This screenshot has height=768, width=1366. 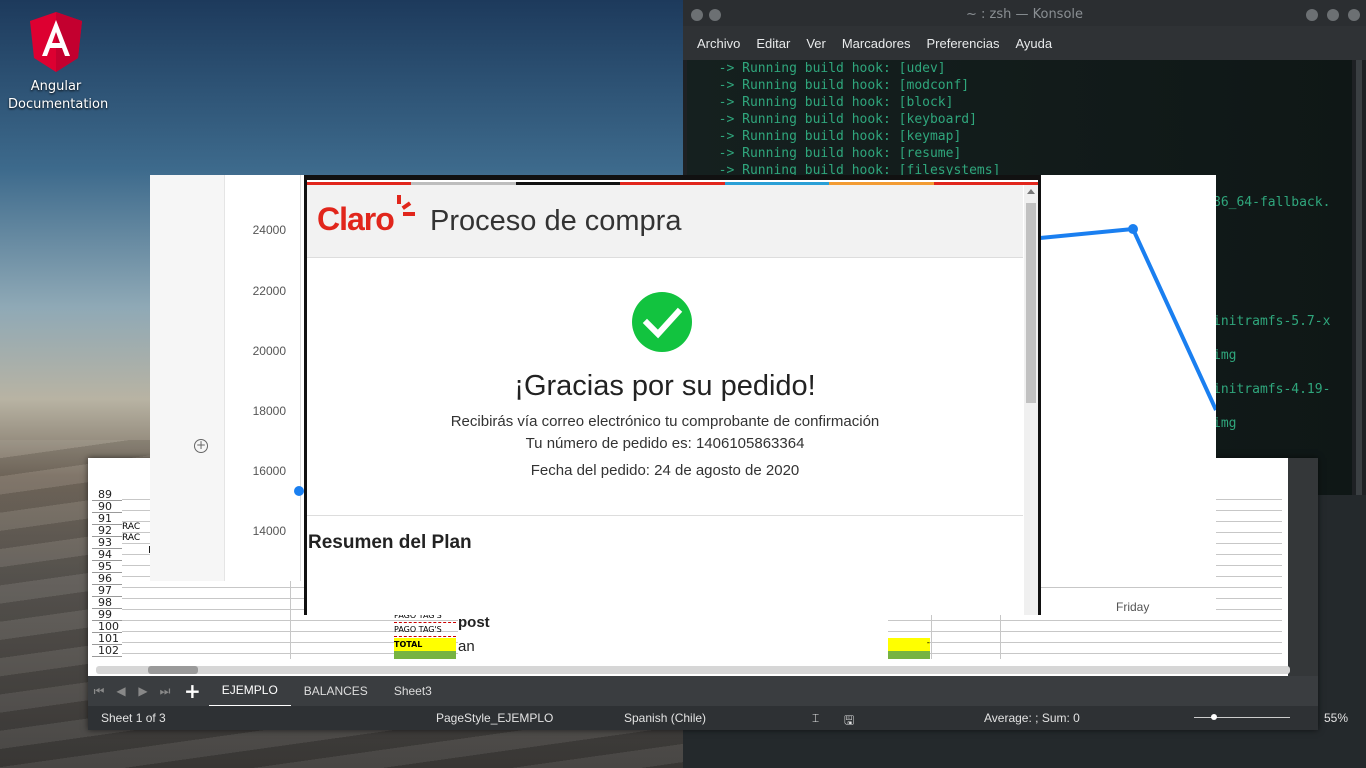 I want to click on desktop-icon-label-line2: Documentation, so click(x=58, y=104).